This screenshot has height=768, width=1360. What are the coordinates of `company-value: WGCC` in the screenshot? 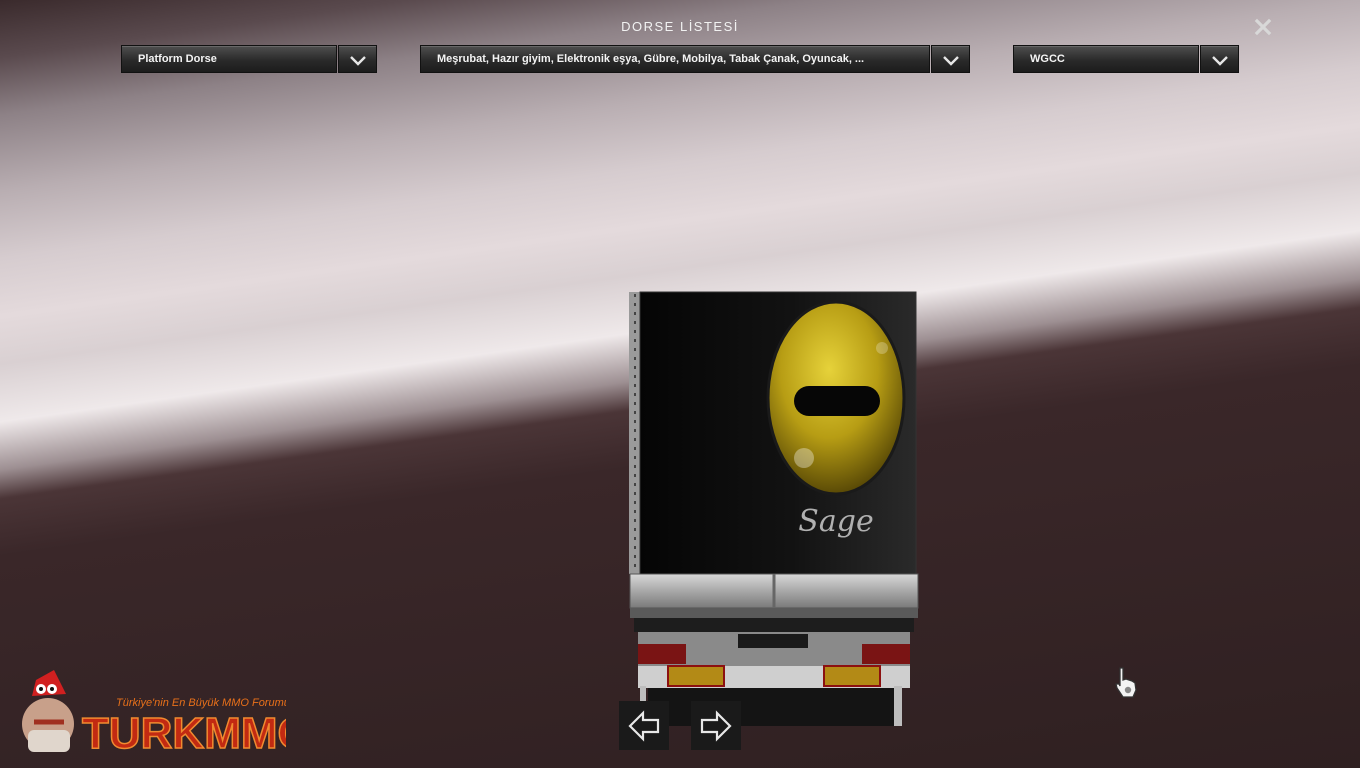 It's located at (1106, 59).